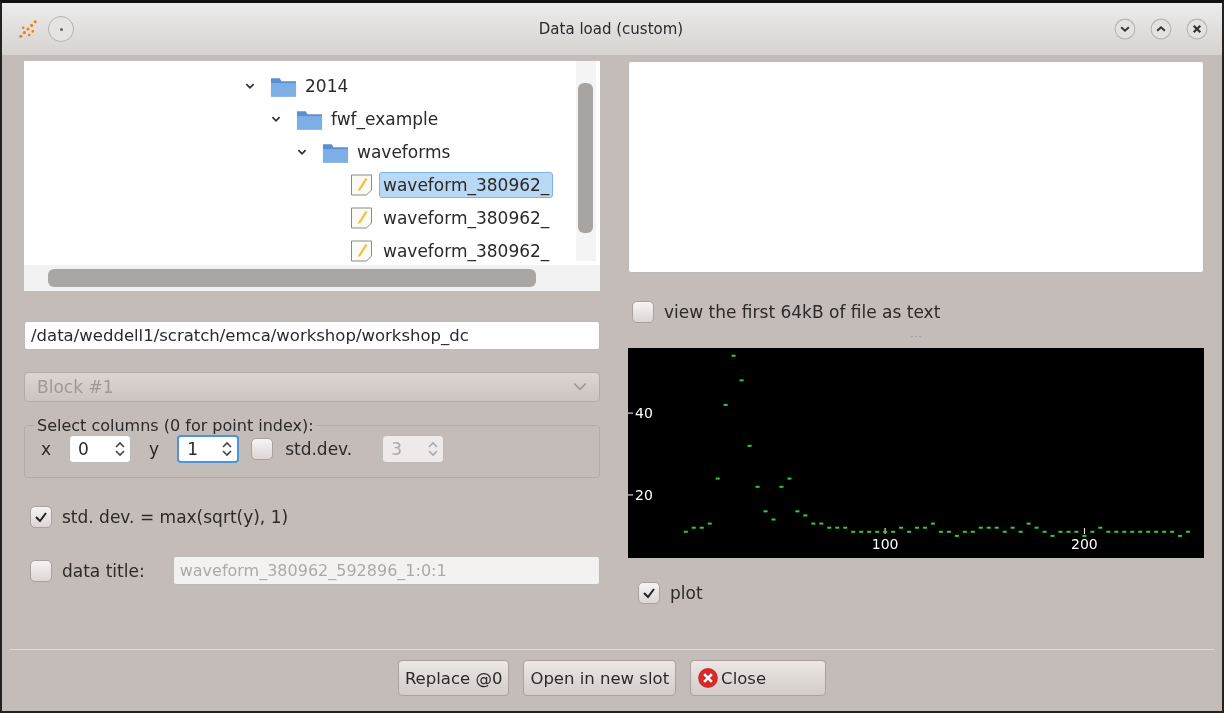 Image resolution: width=1224 pixels, height=713 pixels. What do you see at coordinates (644, 413) in the screenshot?
I see `y-tick-label: 40` at bounding box center [644, 413].